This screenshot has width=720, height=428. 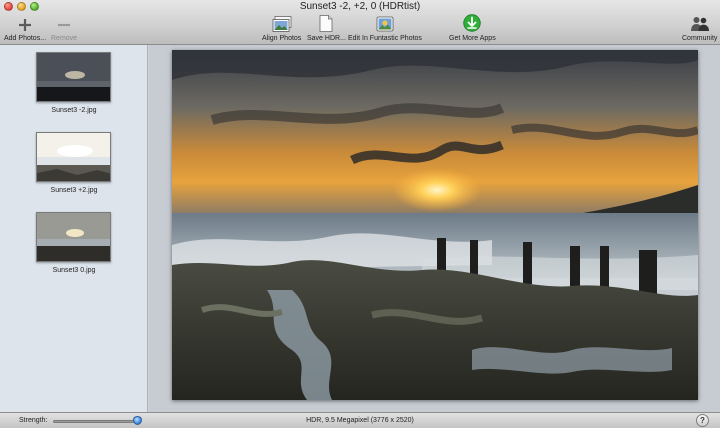 What do you see at coordinates (702, 420) in the screenshot?
I see `help-button: ?` at bounding box center [702, 420].